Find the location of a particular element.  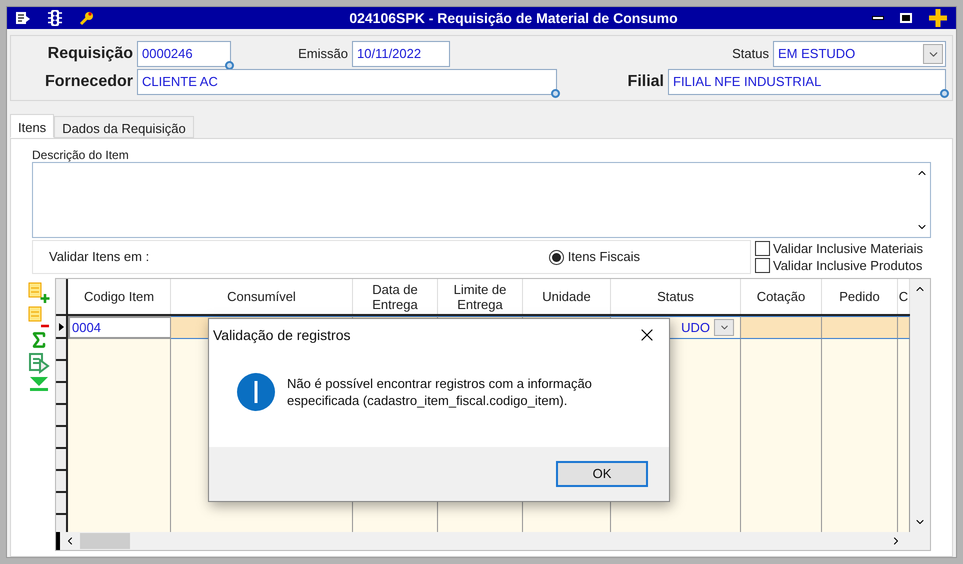

vertical-scrollbar is located at coordinates (920, 405).